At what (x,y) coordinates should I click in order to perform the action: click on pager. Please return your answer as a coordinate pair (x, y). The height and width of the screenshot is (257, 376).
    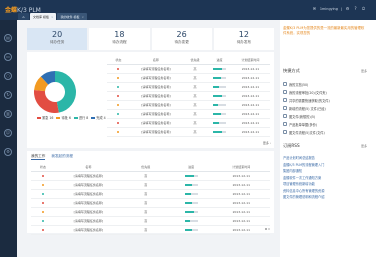
    Looking at the image, I should click on (267, 229).